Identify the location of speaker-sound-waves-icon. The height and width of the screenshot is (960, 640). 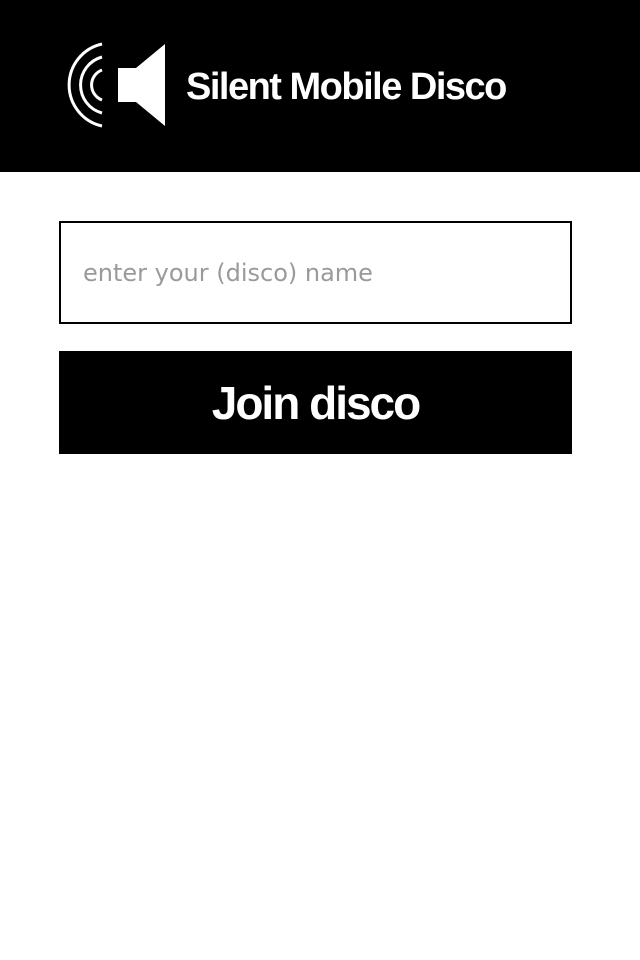
(116, 85).